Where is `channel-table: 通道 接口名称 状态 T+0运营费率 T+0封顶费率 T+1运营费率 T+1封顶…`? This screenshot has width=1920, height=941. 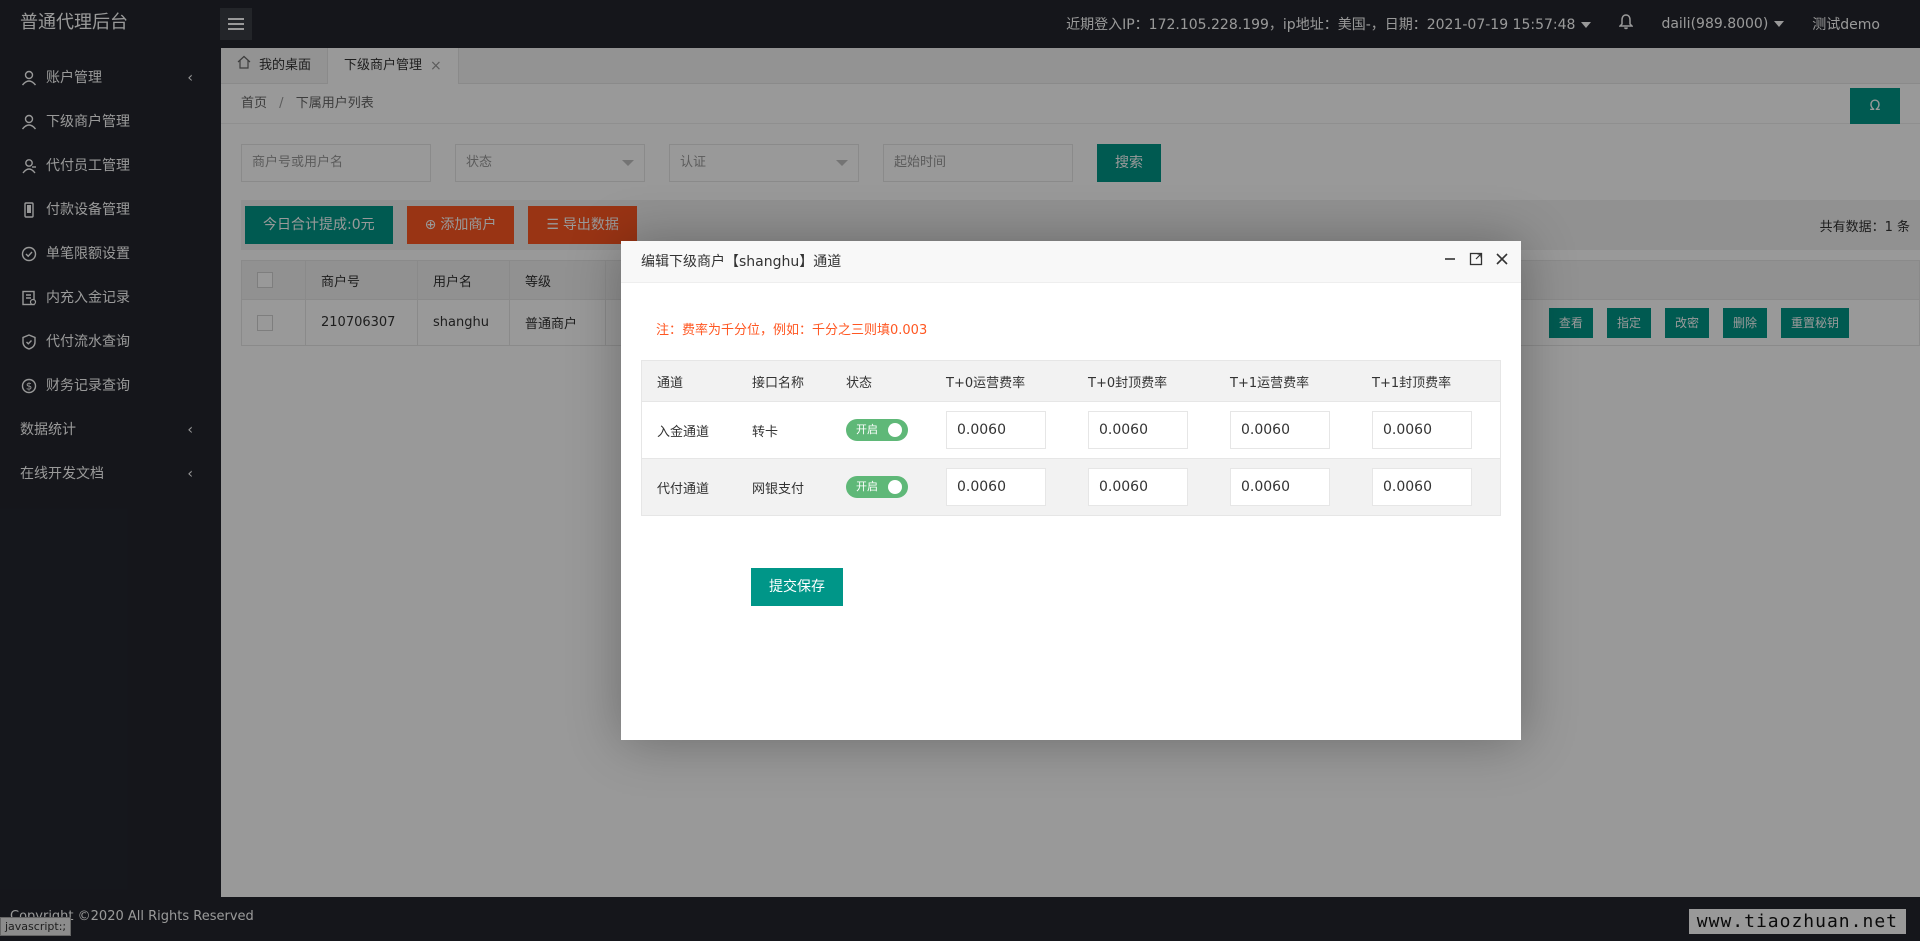 channel-table: 通道 接口名称 状态 T+0运营费率 T+0封顶费率 T+1运营费率 T+1封顶… is located at coordinates (1071, 438).